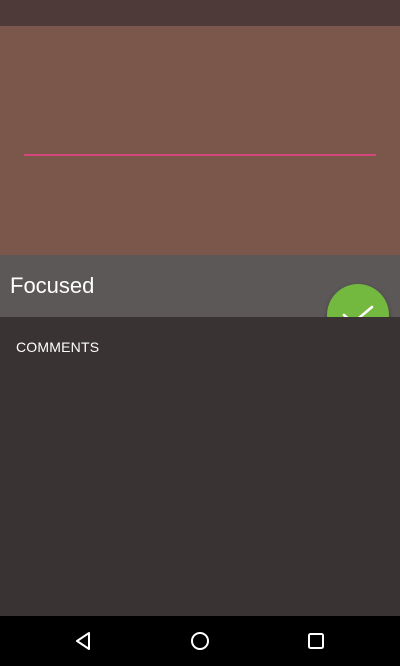 The image size is (400, 666). I want to click on nav-back-button, so click(84, 641).